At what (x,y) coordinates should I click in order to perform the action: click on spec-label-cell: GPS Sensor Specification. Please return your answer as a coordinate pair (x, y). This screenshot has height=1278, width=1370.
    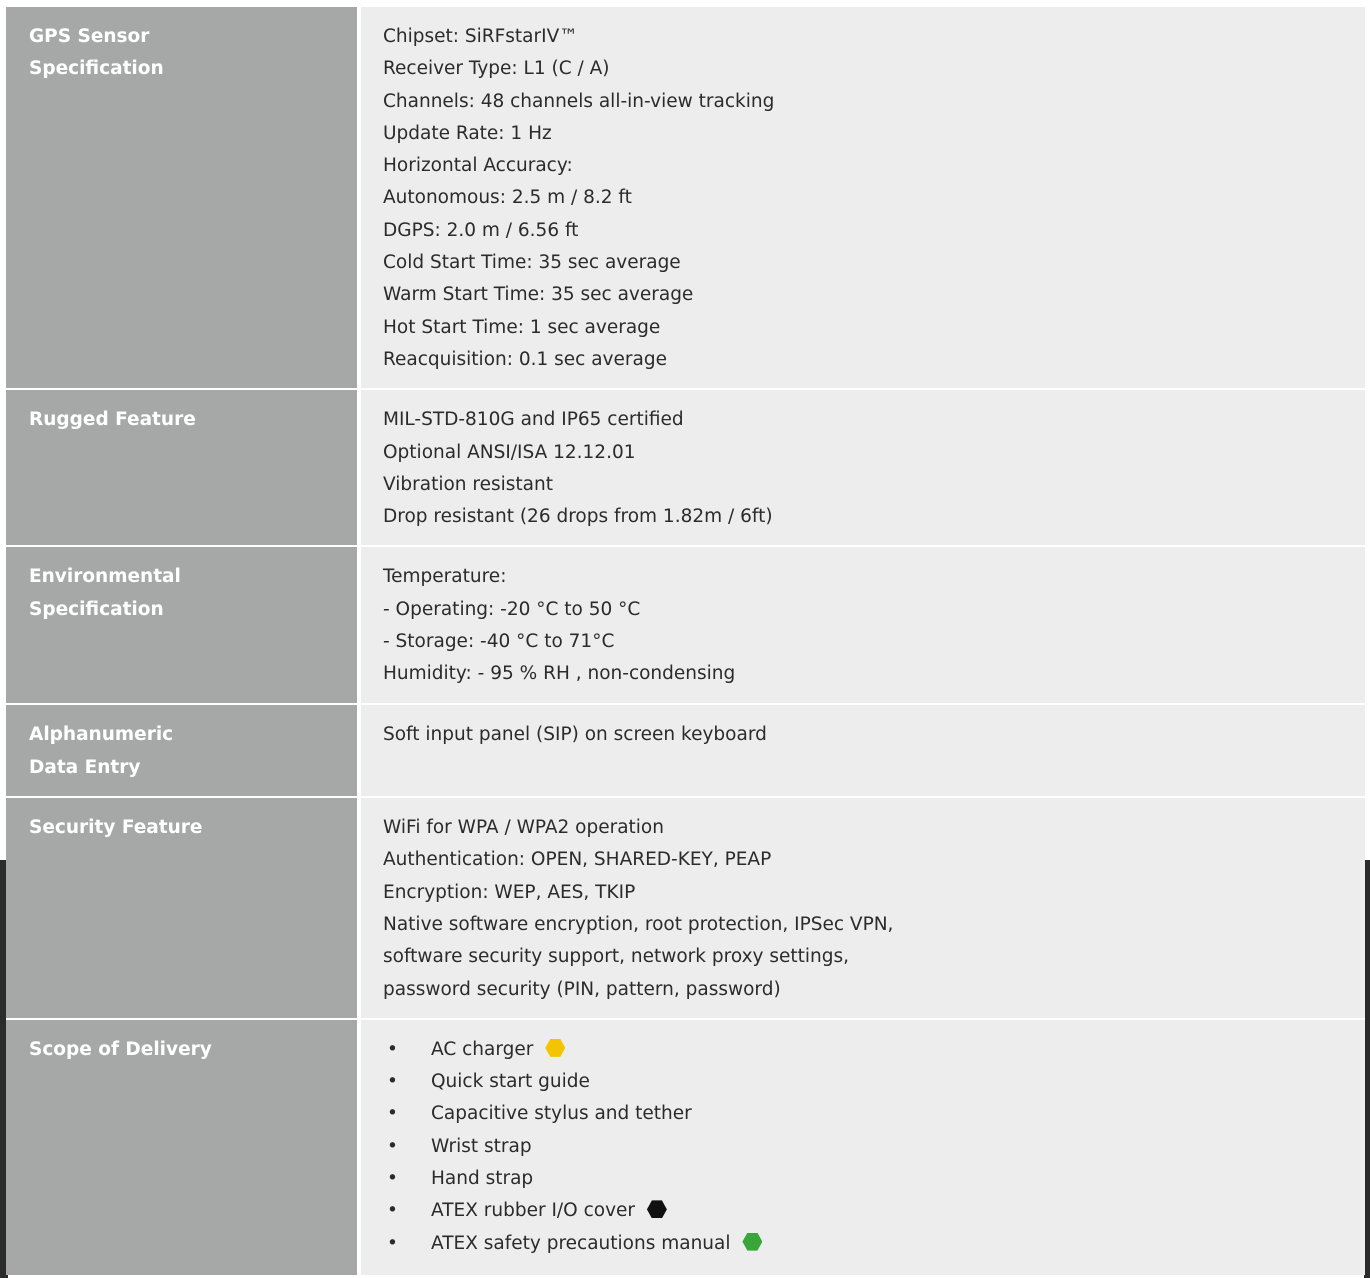
    Looking at the image, I should click on (182, 198).